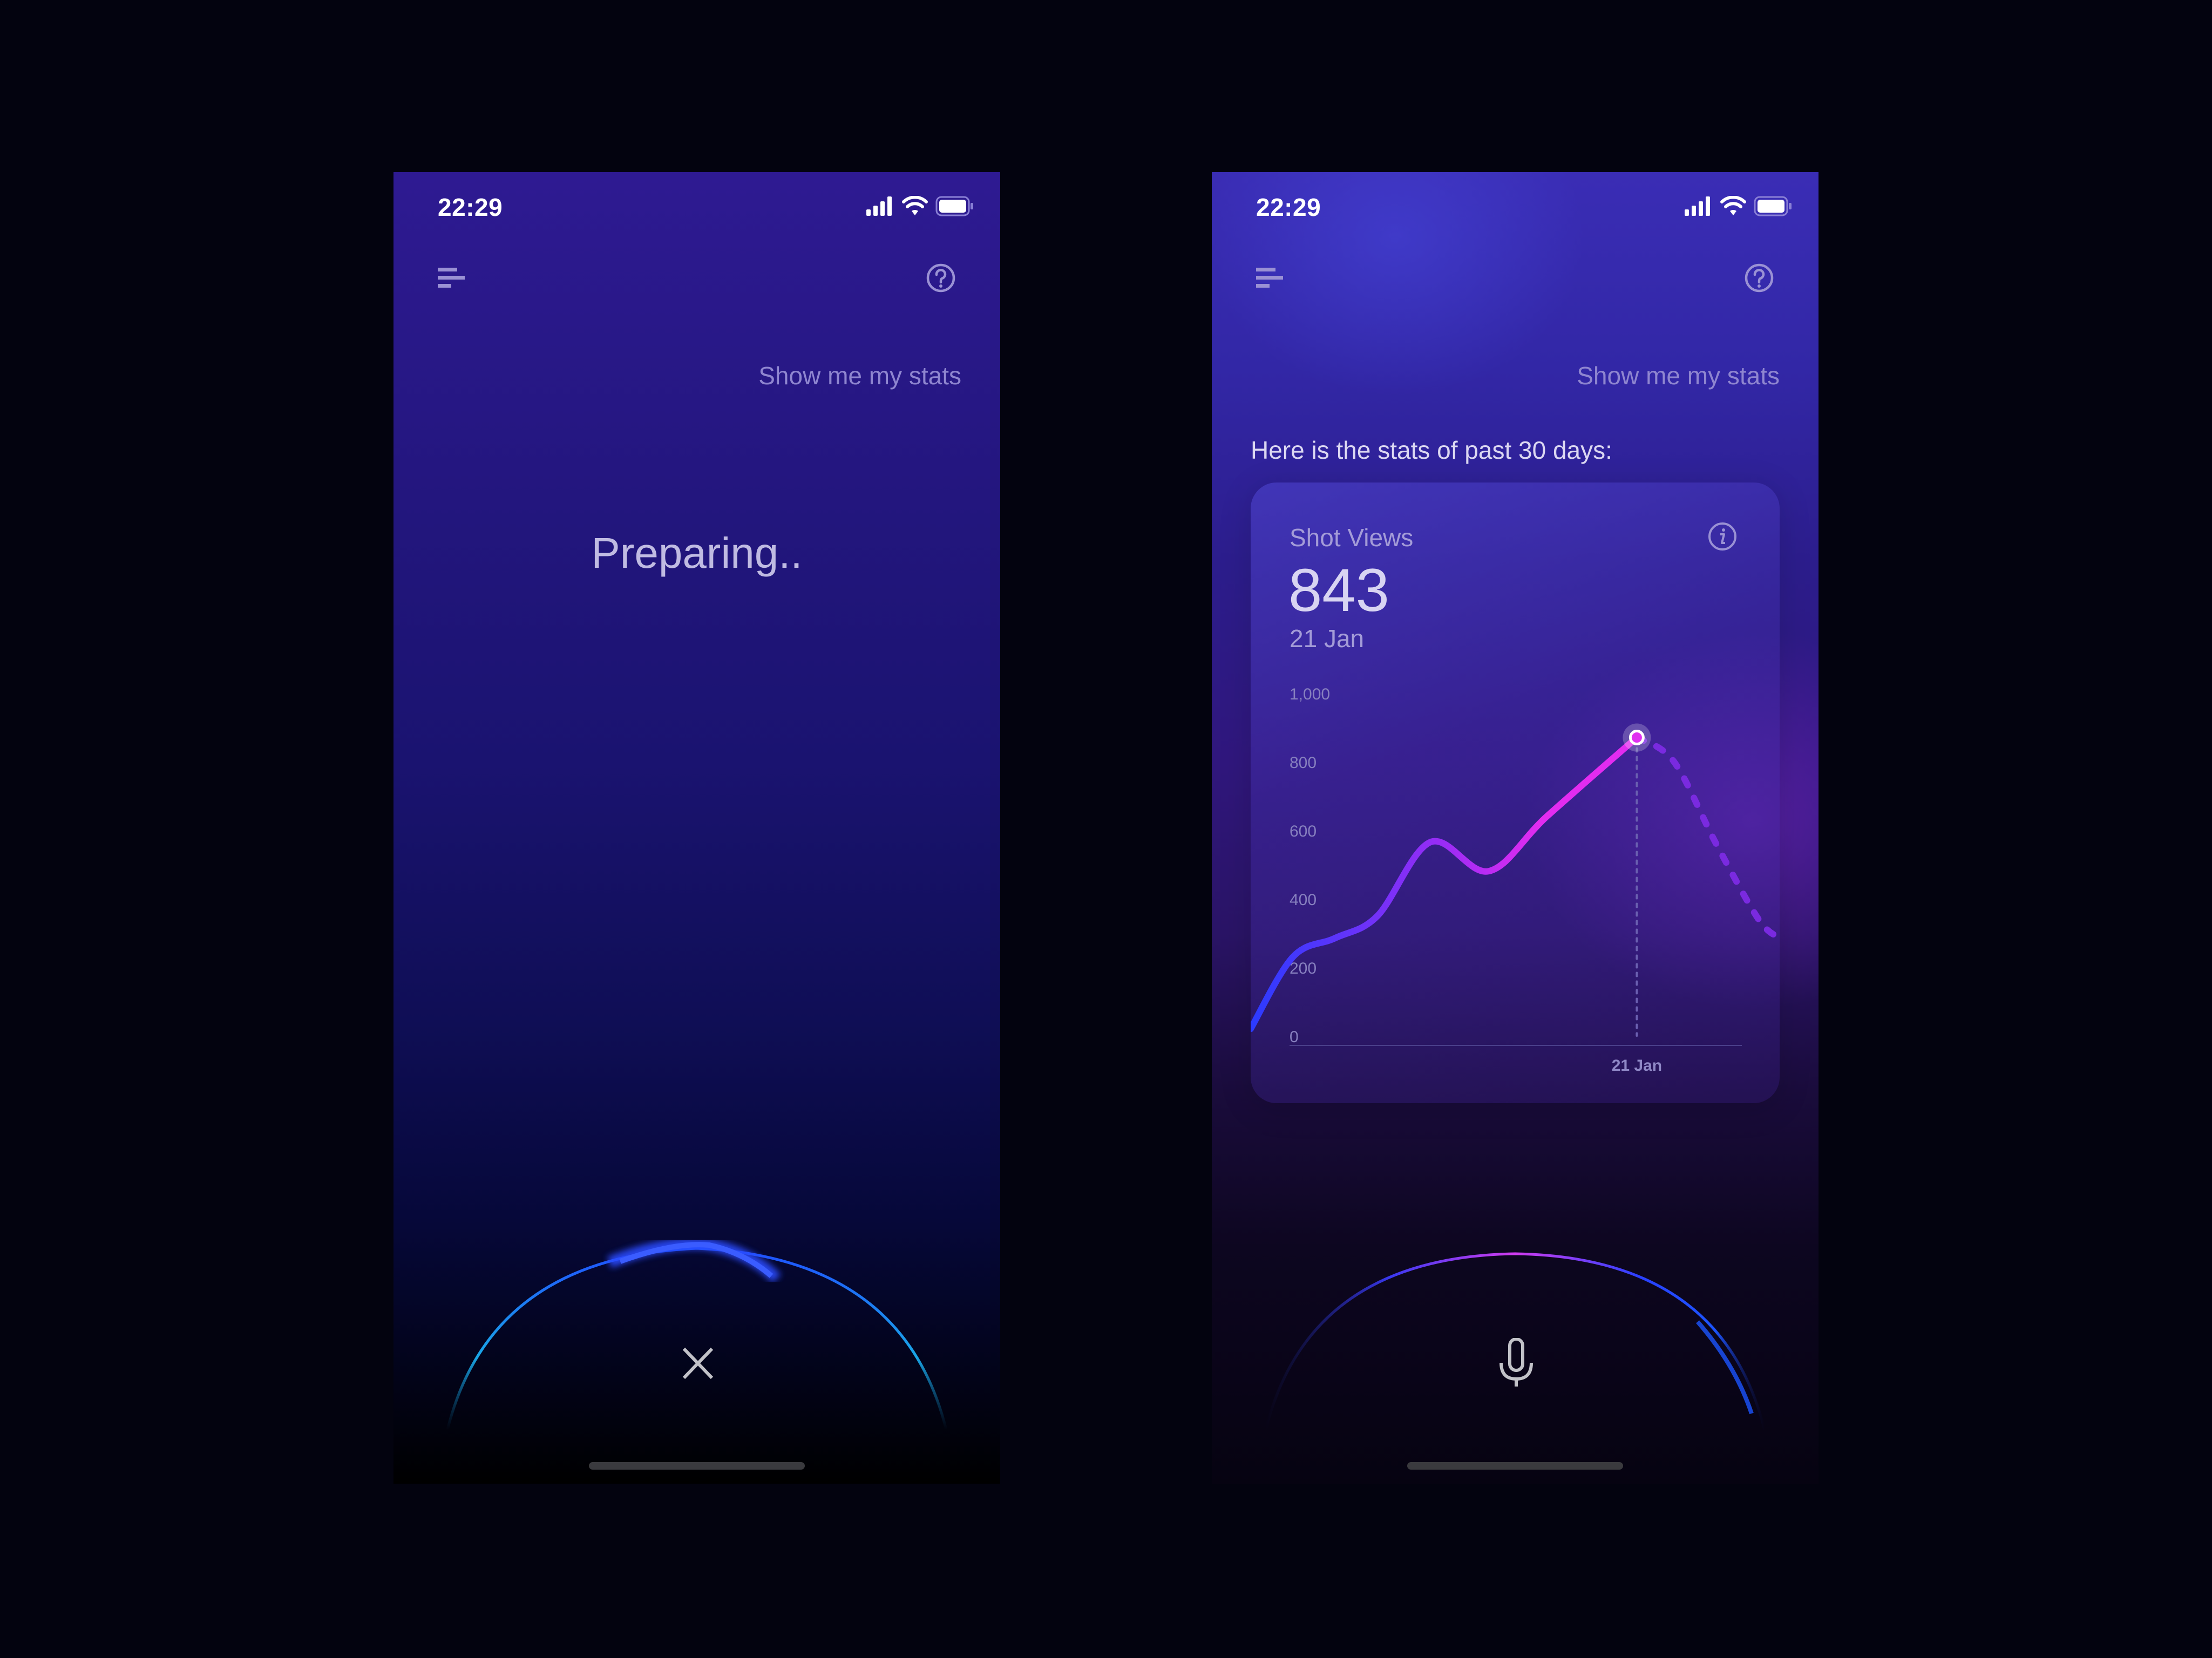 This screenshot has height=1658, width=2212. What do you see at coordinates (1303, 968) in the screenshot?
I see `y-tick-label: 200` at bounding box center [1303, 968].